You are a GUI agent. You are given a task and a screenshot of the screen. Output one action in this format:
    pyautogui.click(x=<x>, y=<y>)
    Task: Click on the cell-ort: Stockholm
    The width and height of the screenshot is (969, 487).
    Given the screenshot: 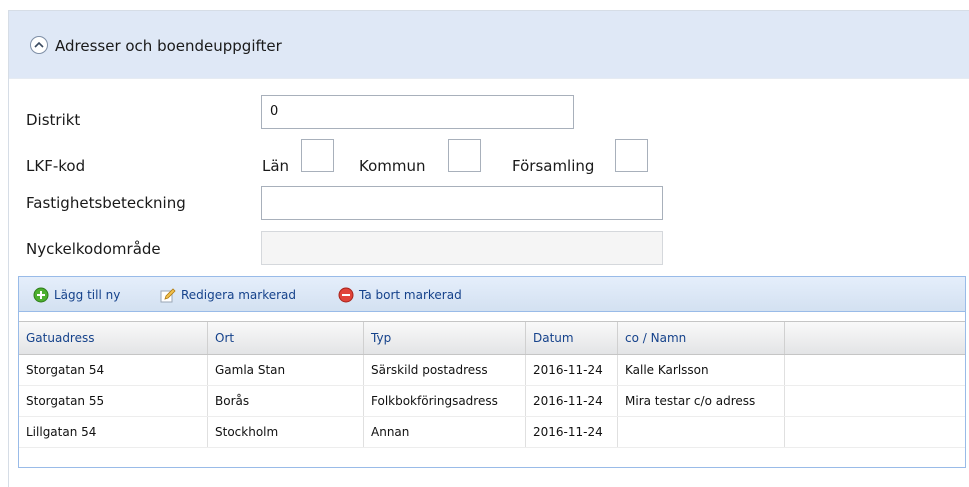 What is the action you would take?
    pyautogui.click(x=286, y=432)
    